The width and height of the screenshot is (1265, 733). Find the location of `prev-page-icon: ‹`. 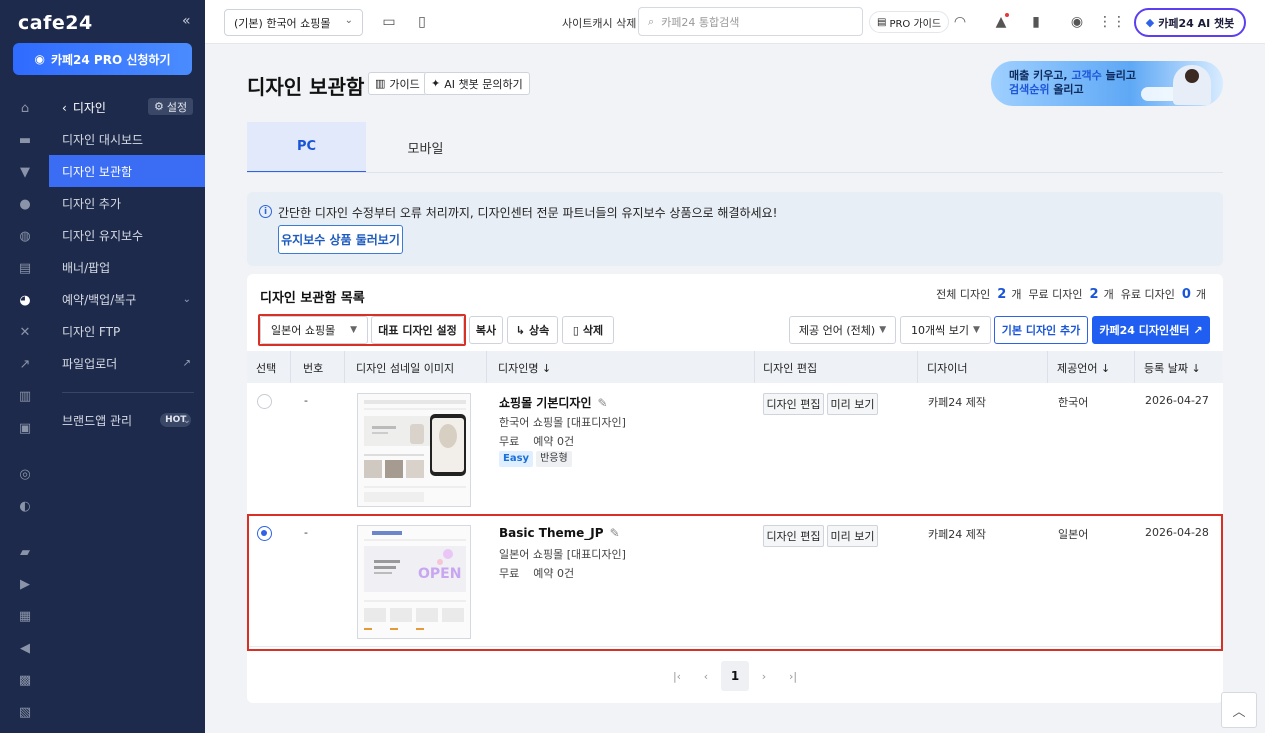

prev-page-icon: ‹ is located at coordinates (706, 676).